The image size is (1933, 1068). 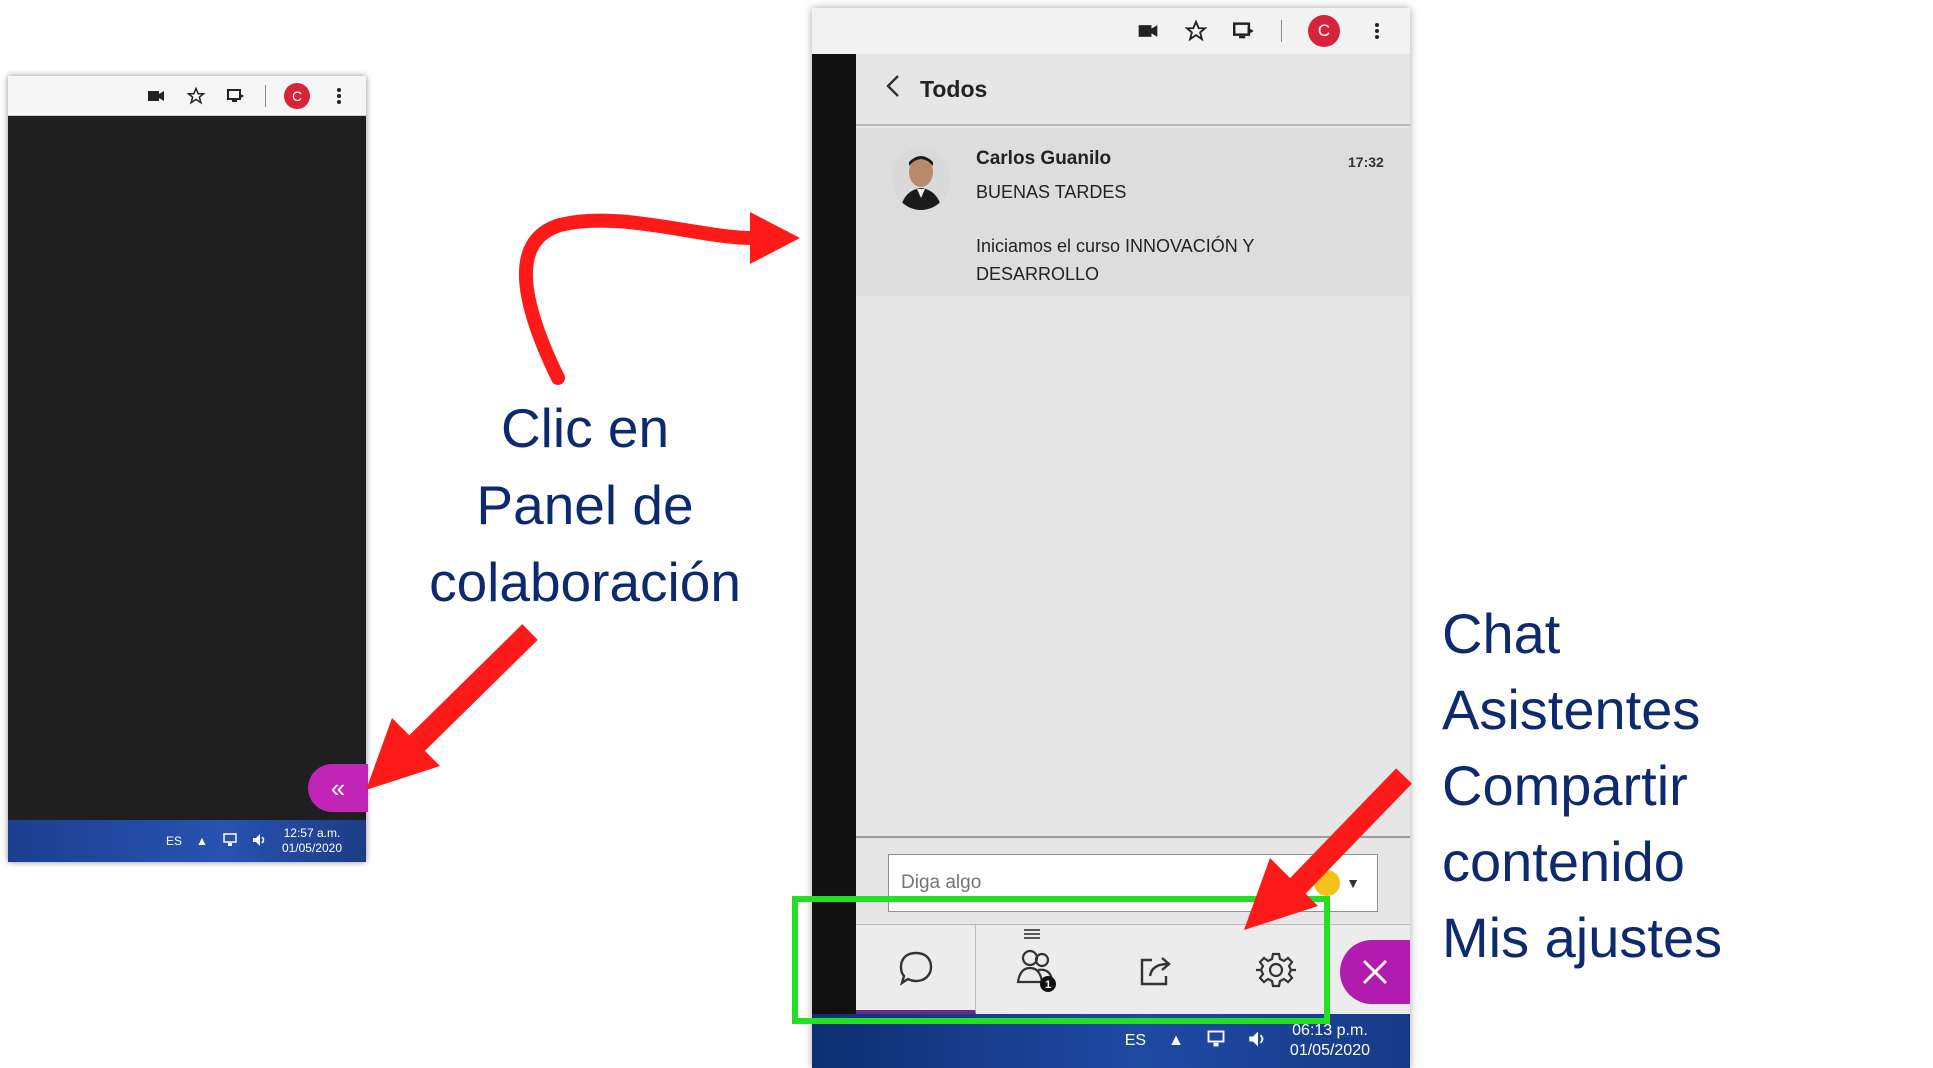 I want to click on chat-message-input, so click(x=1081, y=883).